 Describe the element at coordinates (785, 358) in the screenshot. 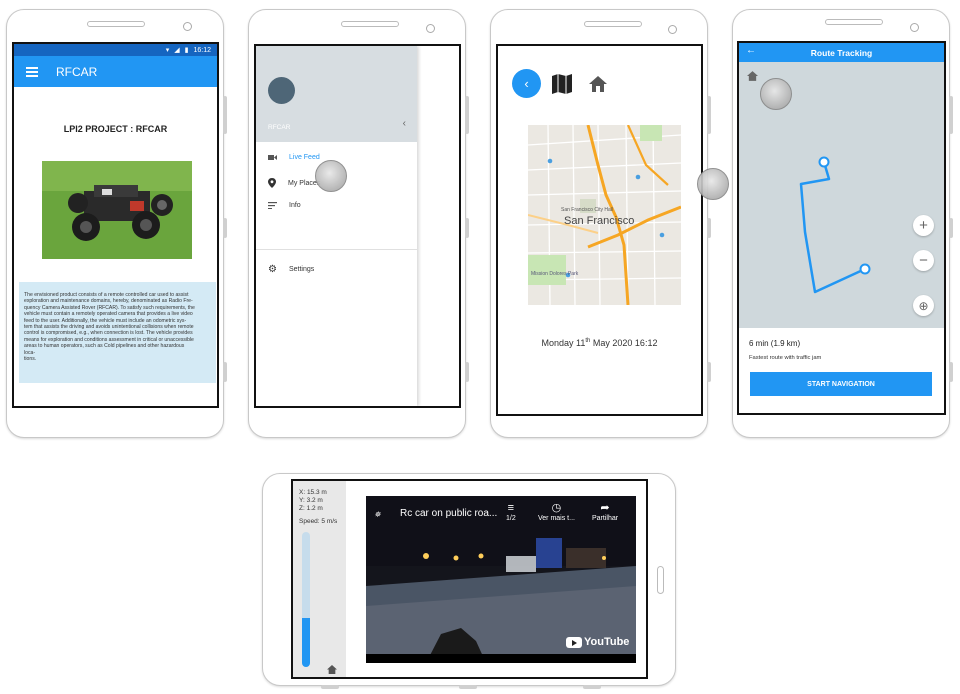

I see `route-note: Fastest route with traffic jam` at that location.